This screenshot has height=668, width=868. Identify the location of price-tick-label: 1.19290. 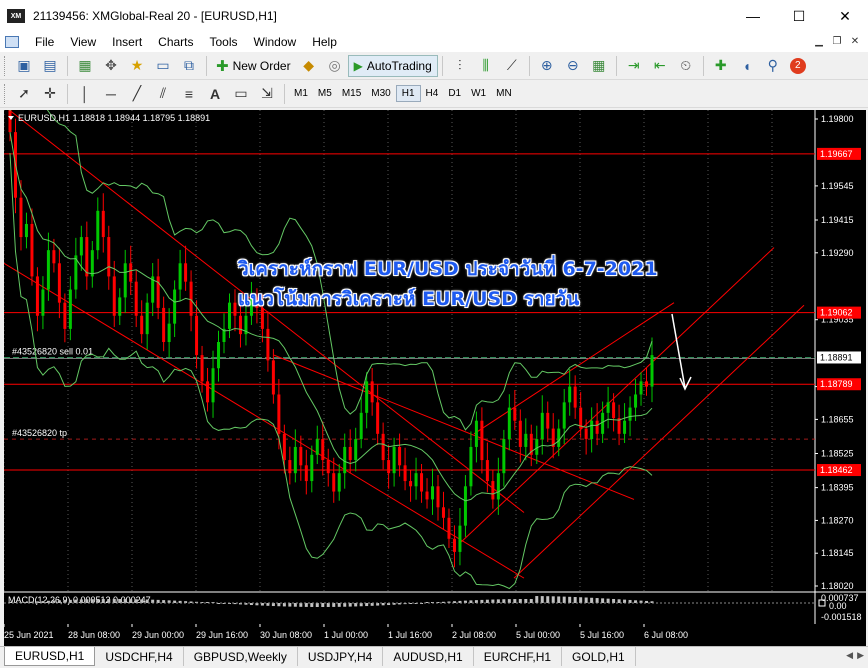
(837, 253).